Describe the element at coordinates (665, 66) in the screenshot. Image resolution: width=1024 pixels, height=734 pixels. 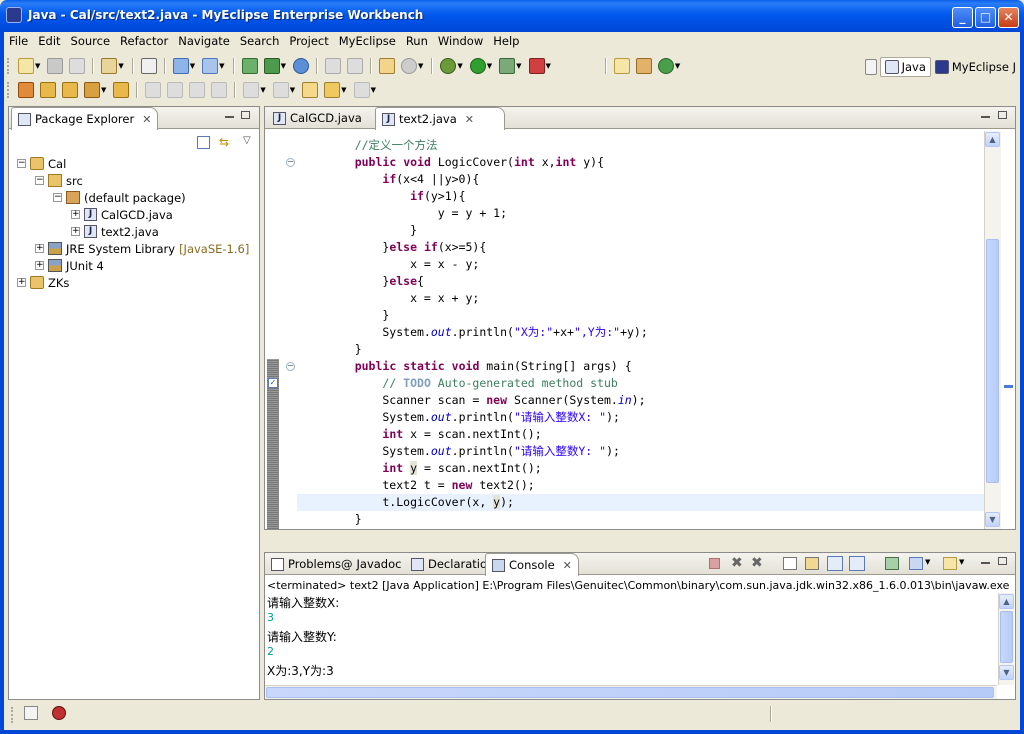
I see `open-type-icon` at that location.